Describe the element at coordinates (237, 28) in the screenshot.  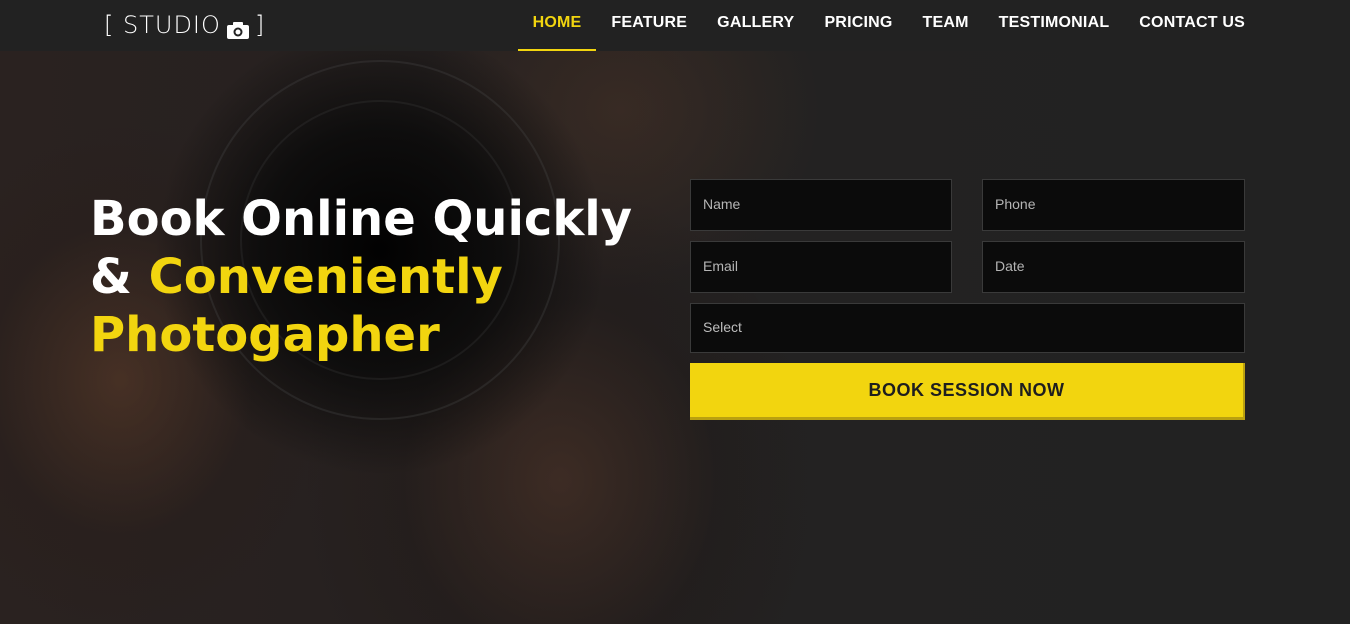
I see `camera-icon` at that location.